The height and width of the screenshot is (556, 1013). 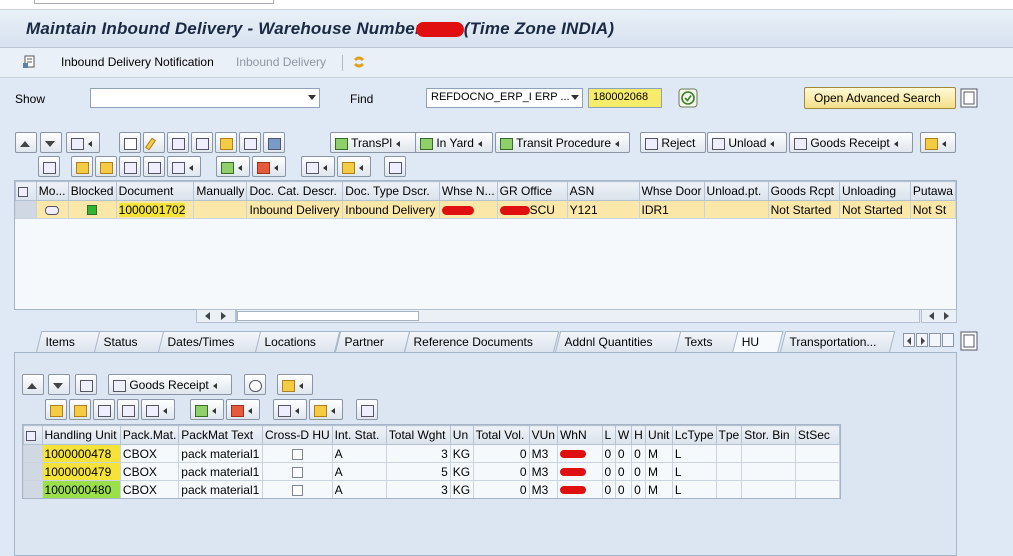 I want to click on column-header: LcType, so click(x=694, y=435).